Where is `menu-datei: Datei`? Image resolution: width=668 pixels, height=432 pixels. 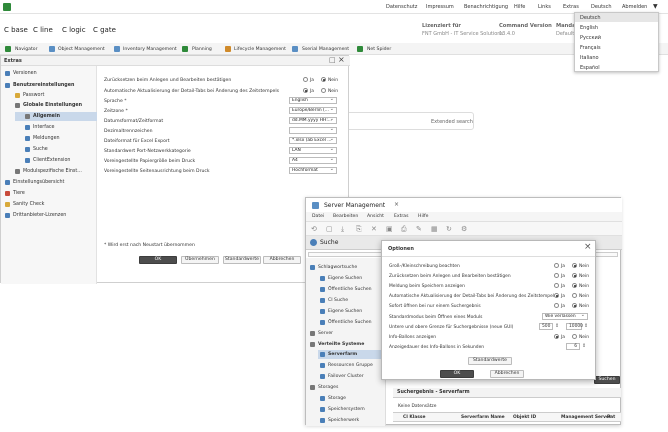 menu-datei: Datei is located at coordinates (318, 216).